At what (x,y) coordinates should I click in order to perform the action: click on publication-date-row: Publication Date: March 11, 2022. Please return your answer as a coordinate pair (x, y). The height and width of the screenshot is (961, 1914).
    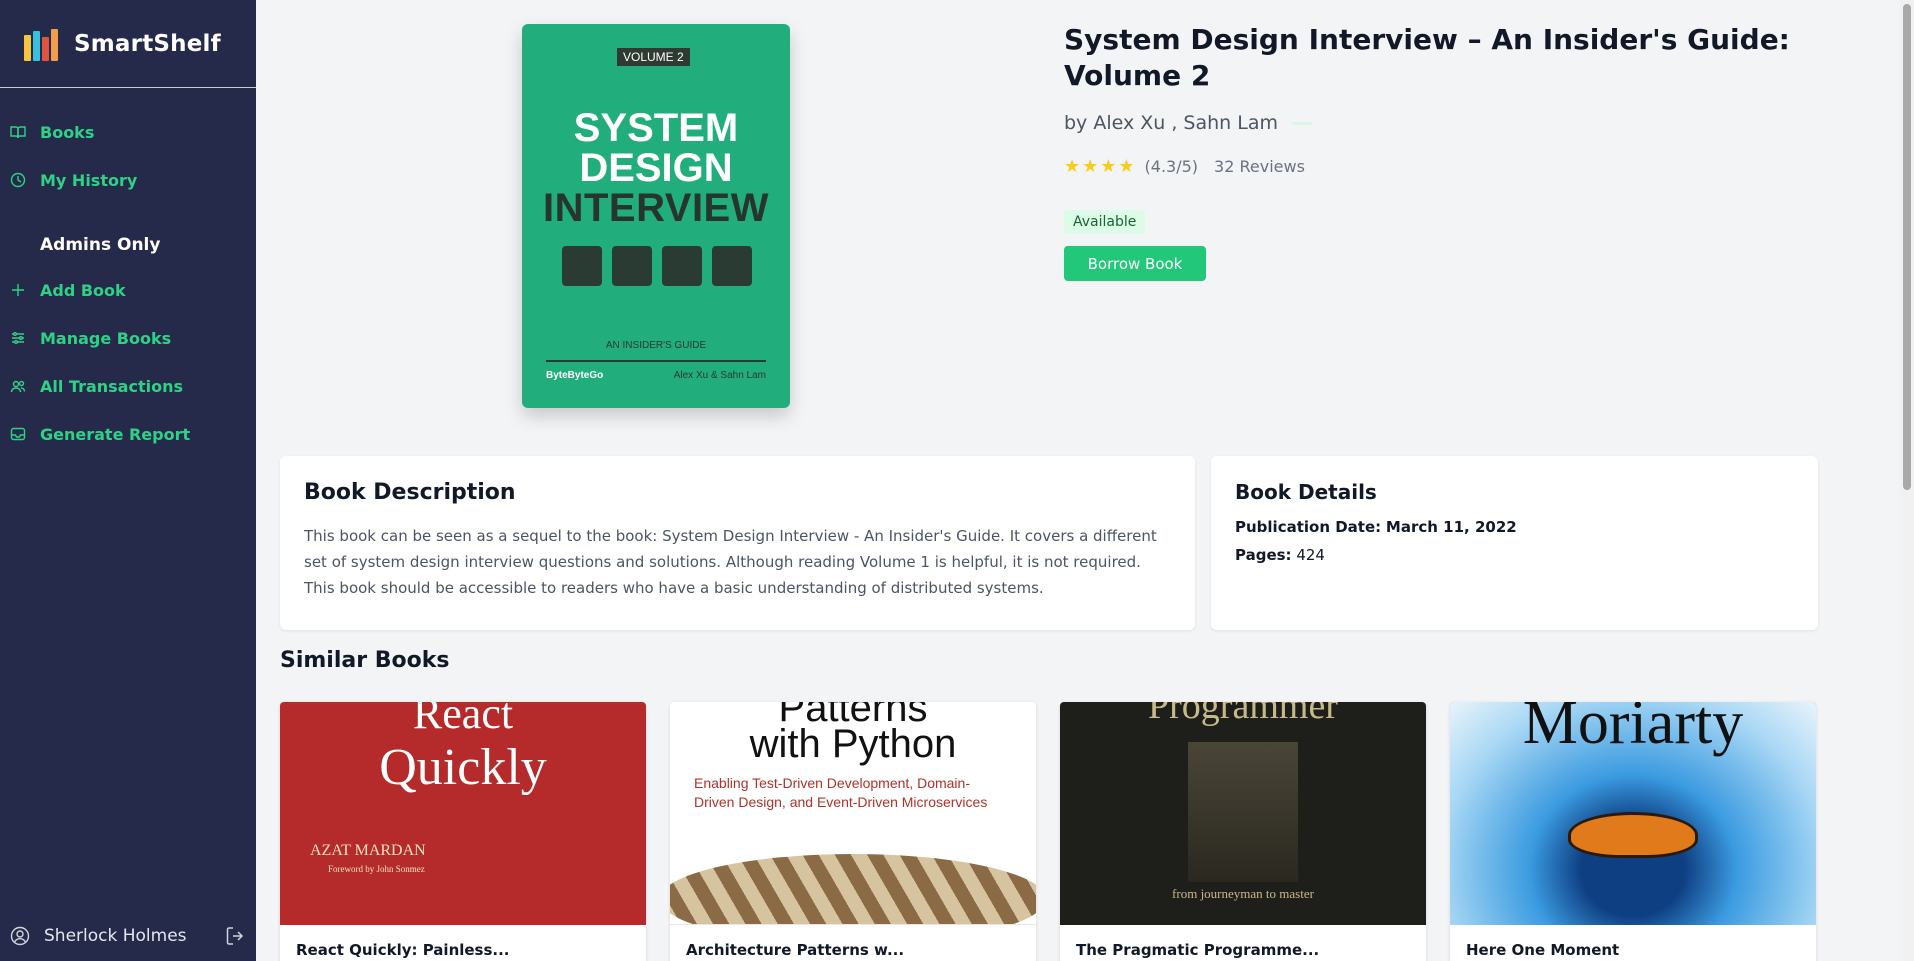
    Looking at the image, I should click on (1514, 527).